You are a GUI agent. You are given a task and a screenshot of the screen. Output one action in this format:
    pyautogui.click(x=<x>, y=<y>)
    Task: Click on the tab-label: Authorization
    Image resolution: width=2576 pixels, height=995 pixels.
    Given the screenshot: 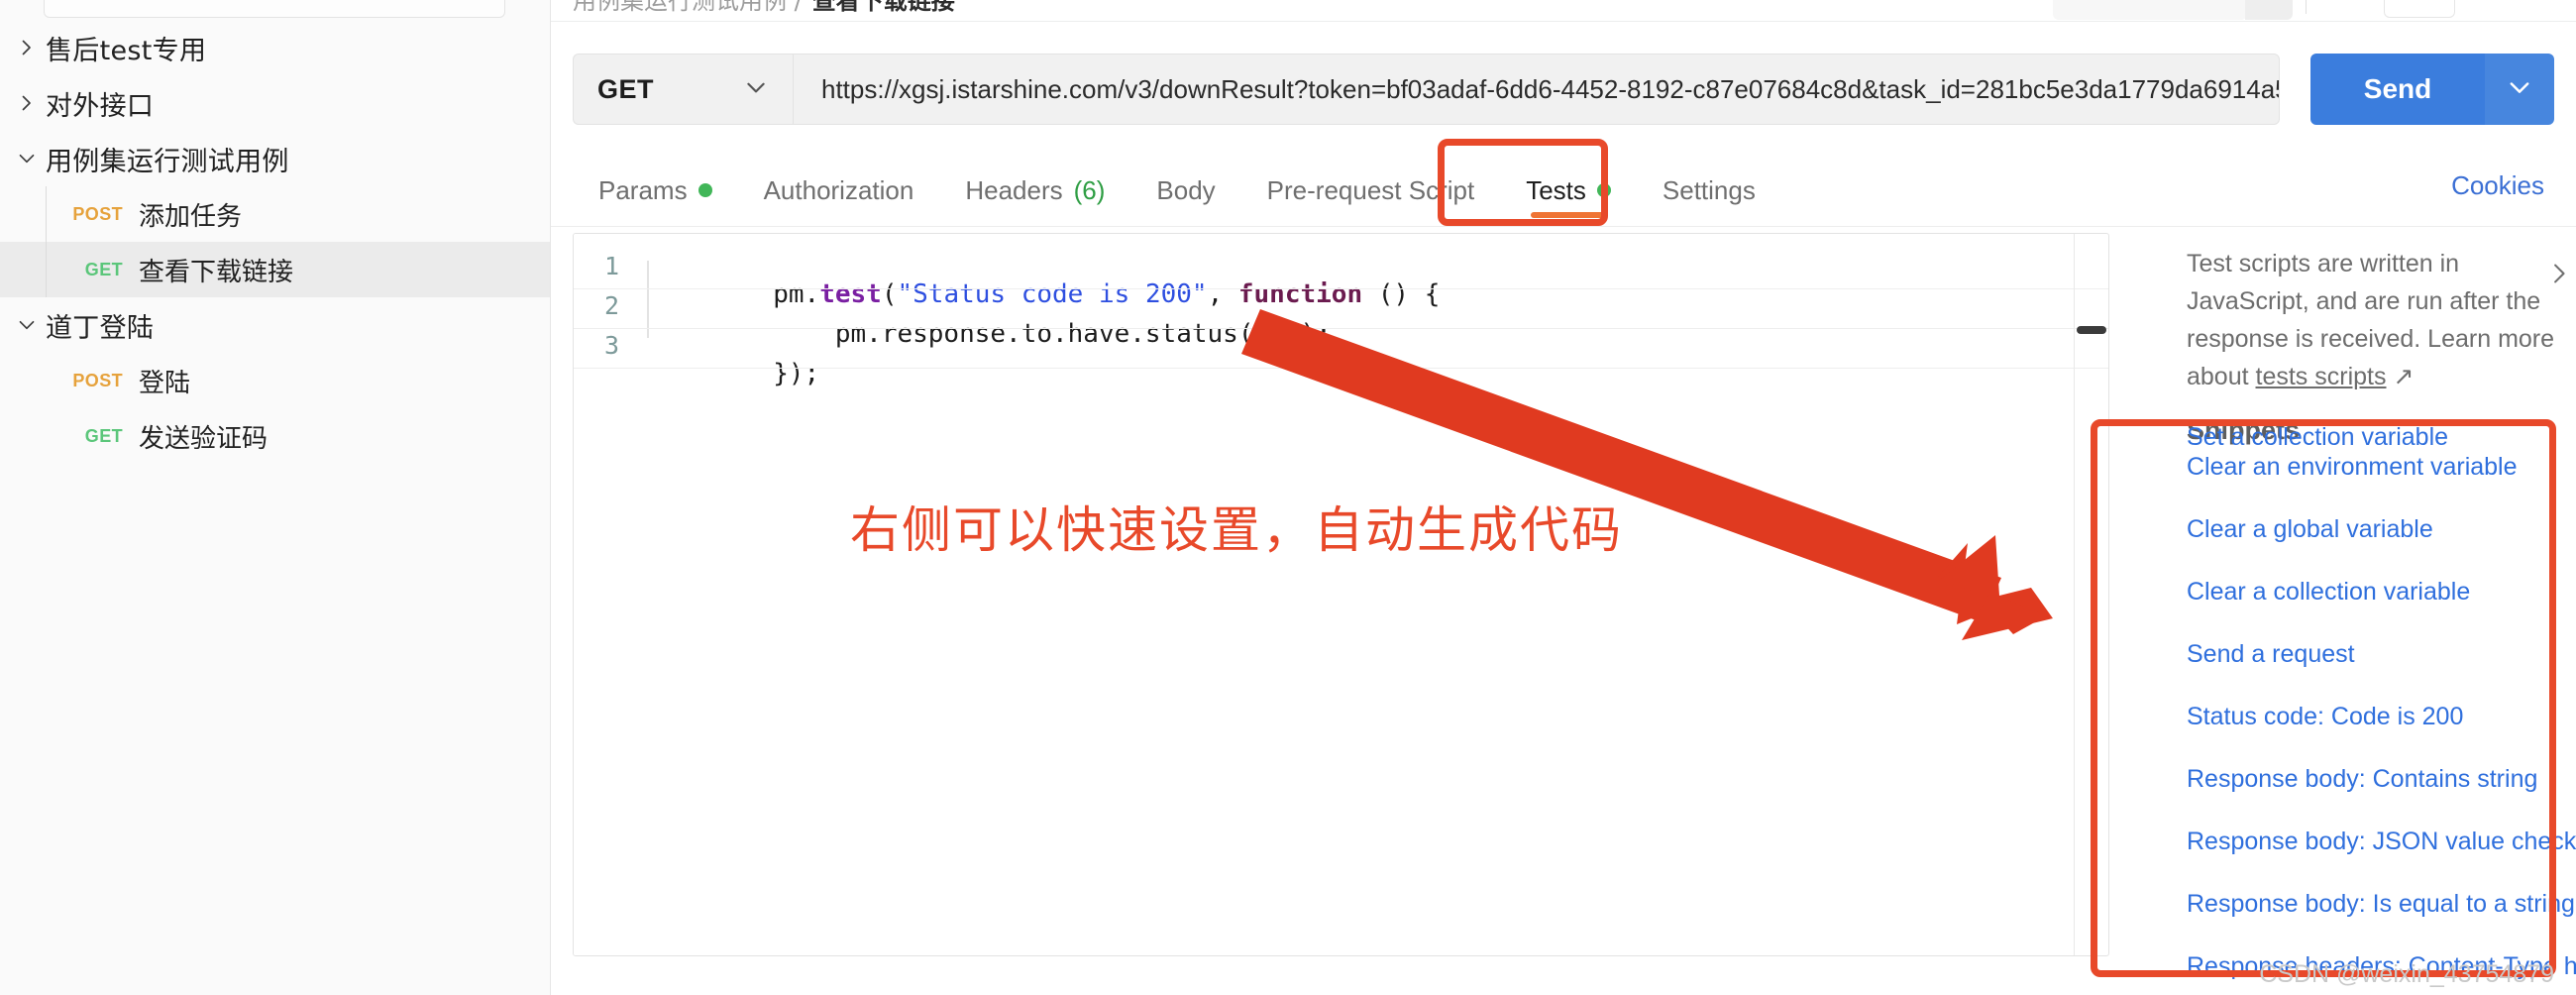 What is the action you would take?
    pyautogui.click(x=838, y=189)
    